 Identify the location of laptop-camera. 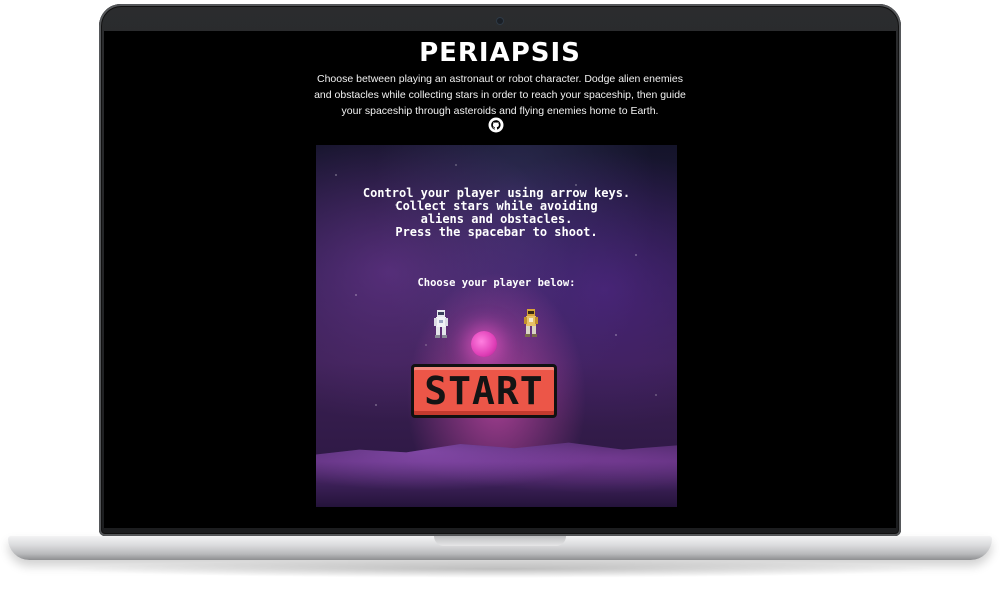
(500, 21).